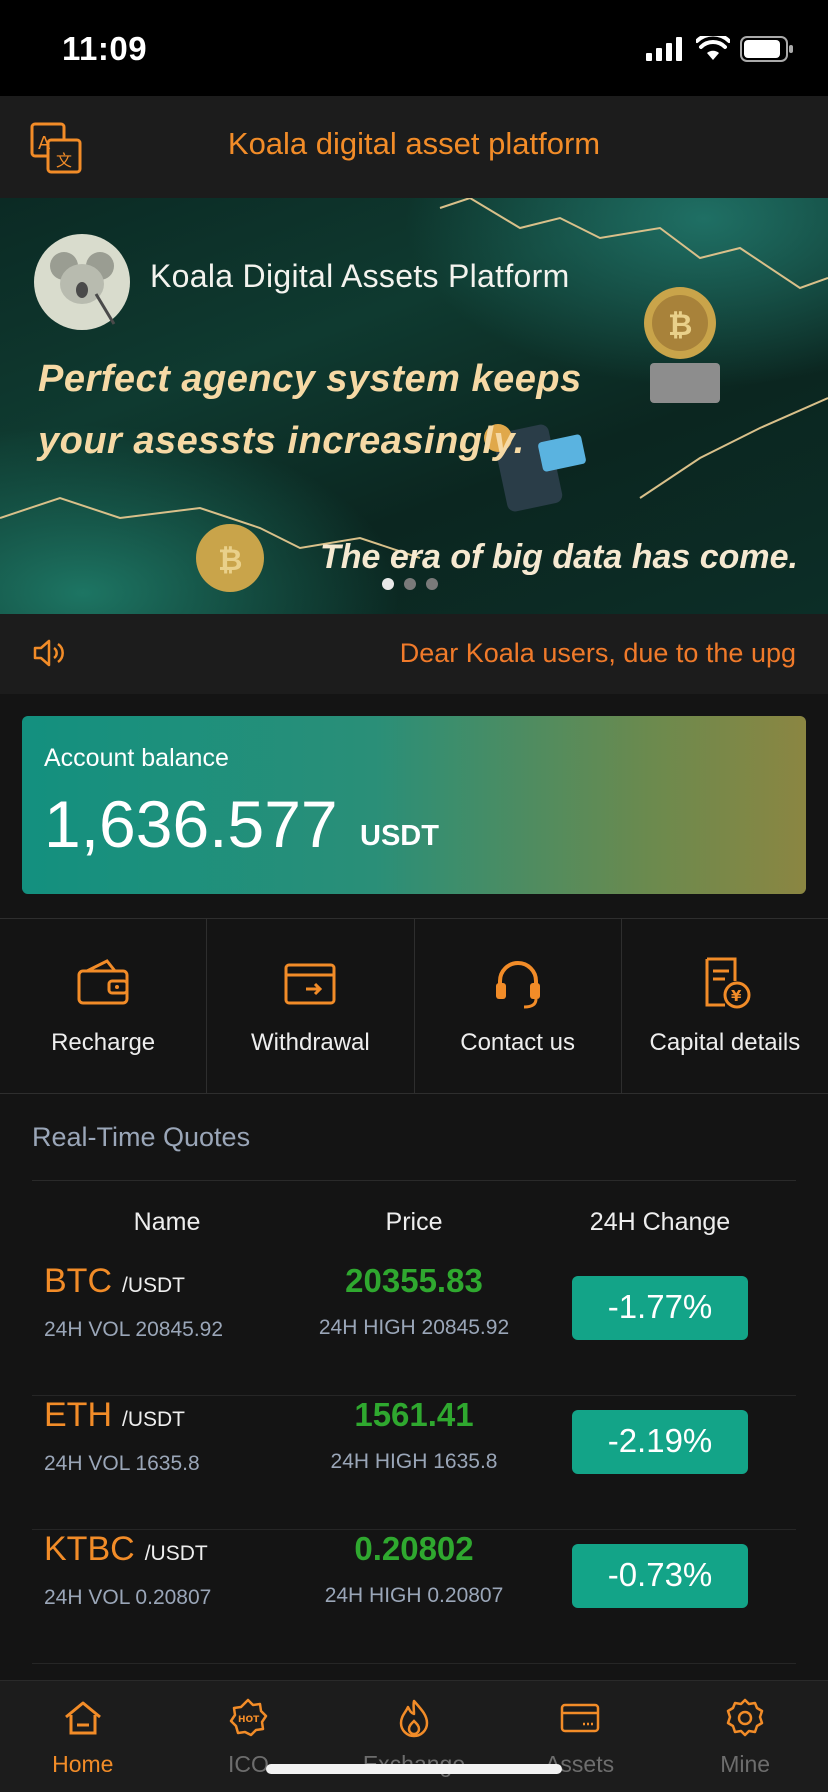 The image size is (828, 1792). What do you see at coordinates (82, 1718) in the screenshot?
I see `home-icon` at bounding box center [82, 1718].